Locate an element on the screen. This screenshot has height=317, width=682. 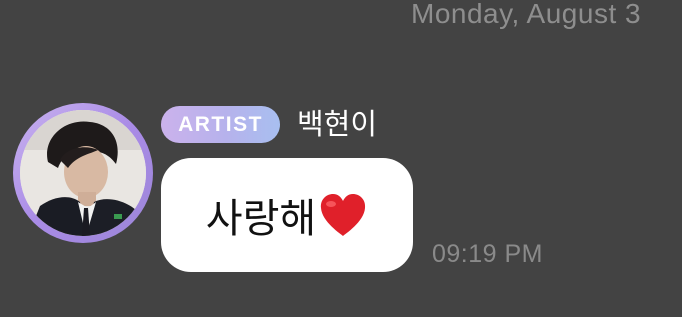
date-separator: Monday, August 3 is located at coordinates (526, 14).